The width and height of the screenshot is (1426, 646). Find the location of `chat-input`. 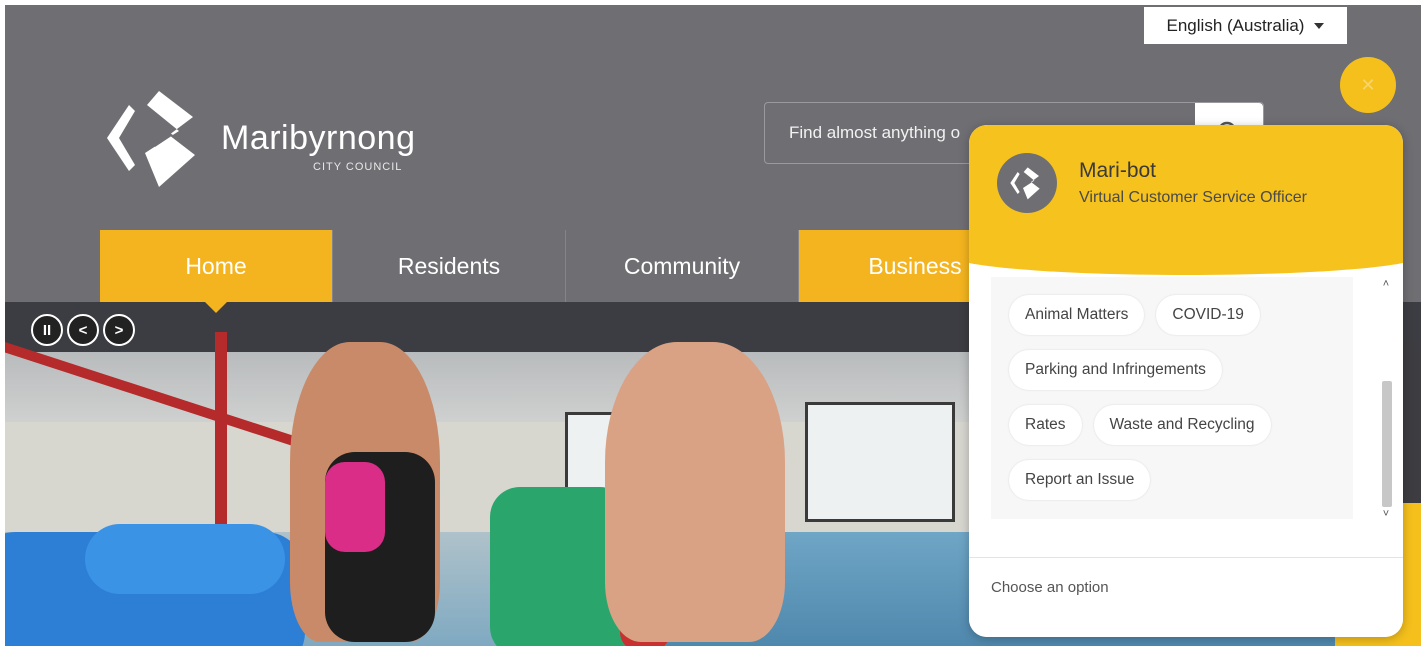

chat-input is located at coordinates (1186, 598).